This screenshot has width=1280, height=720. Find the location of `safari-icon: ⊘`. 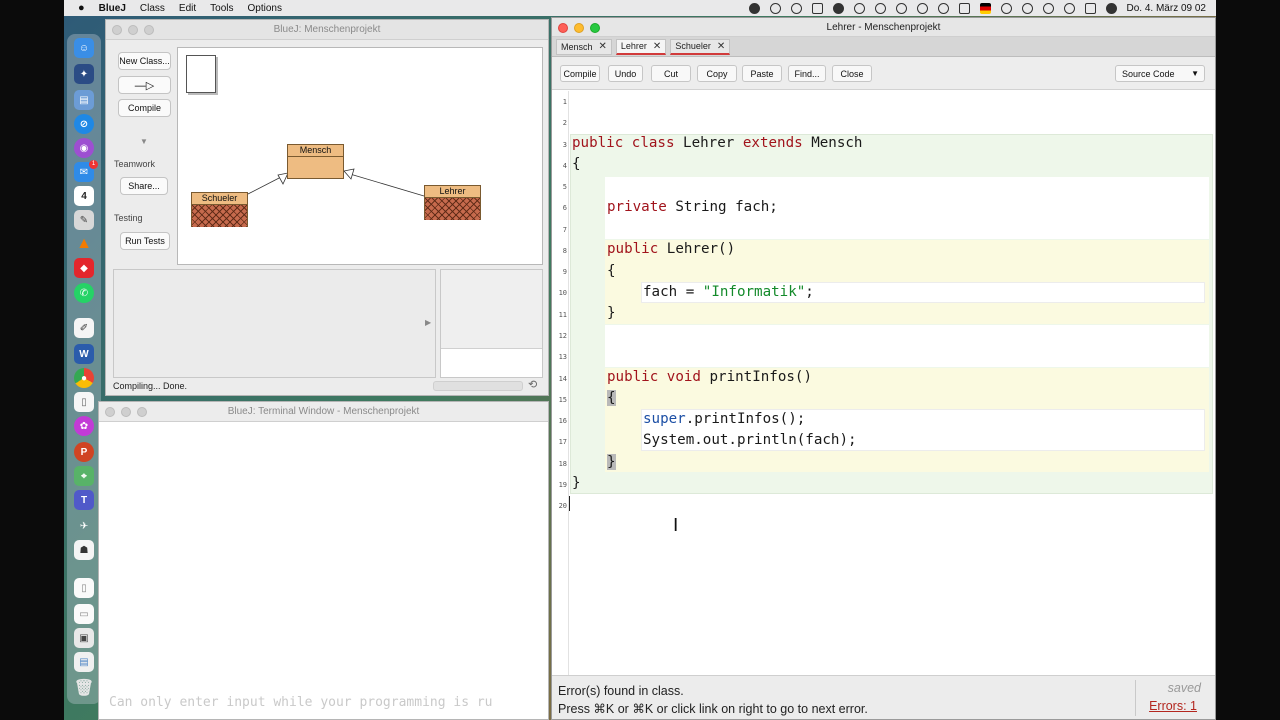

safari-icon: ⊘ is located at coordinates (84, 124).